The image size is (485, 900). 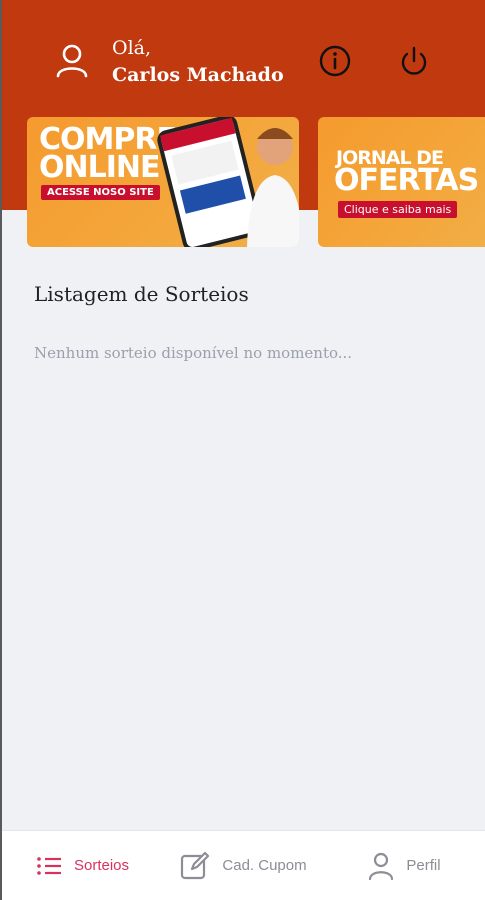 I want to click on list-icon, so click(x=49, y=865).